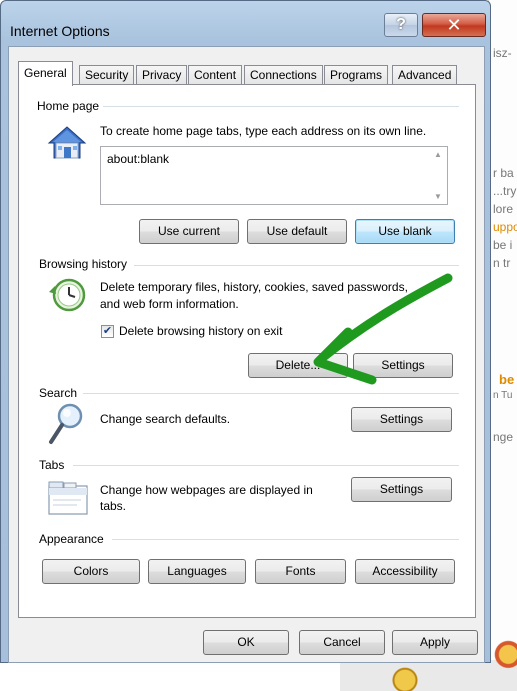  Describe the element at coordinates (245, 20) in the screenshot. I see `title-bar: Internet Options ? ✕` at that location.